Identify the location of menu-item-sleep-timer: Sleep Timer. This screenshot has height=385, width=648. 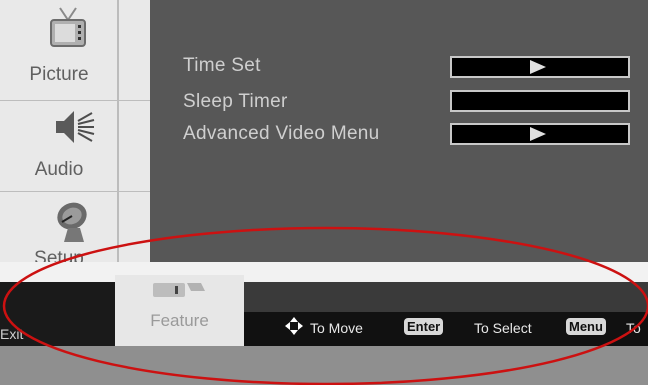
(235, 102).